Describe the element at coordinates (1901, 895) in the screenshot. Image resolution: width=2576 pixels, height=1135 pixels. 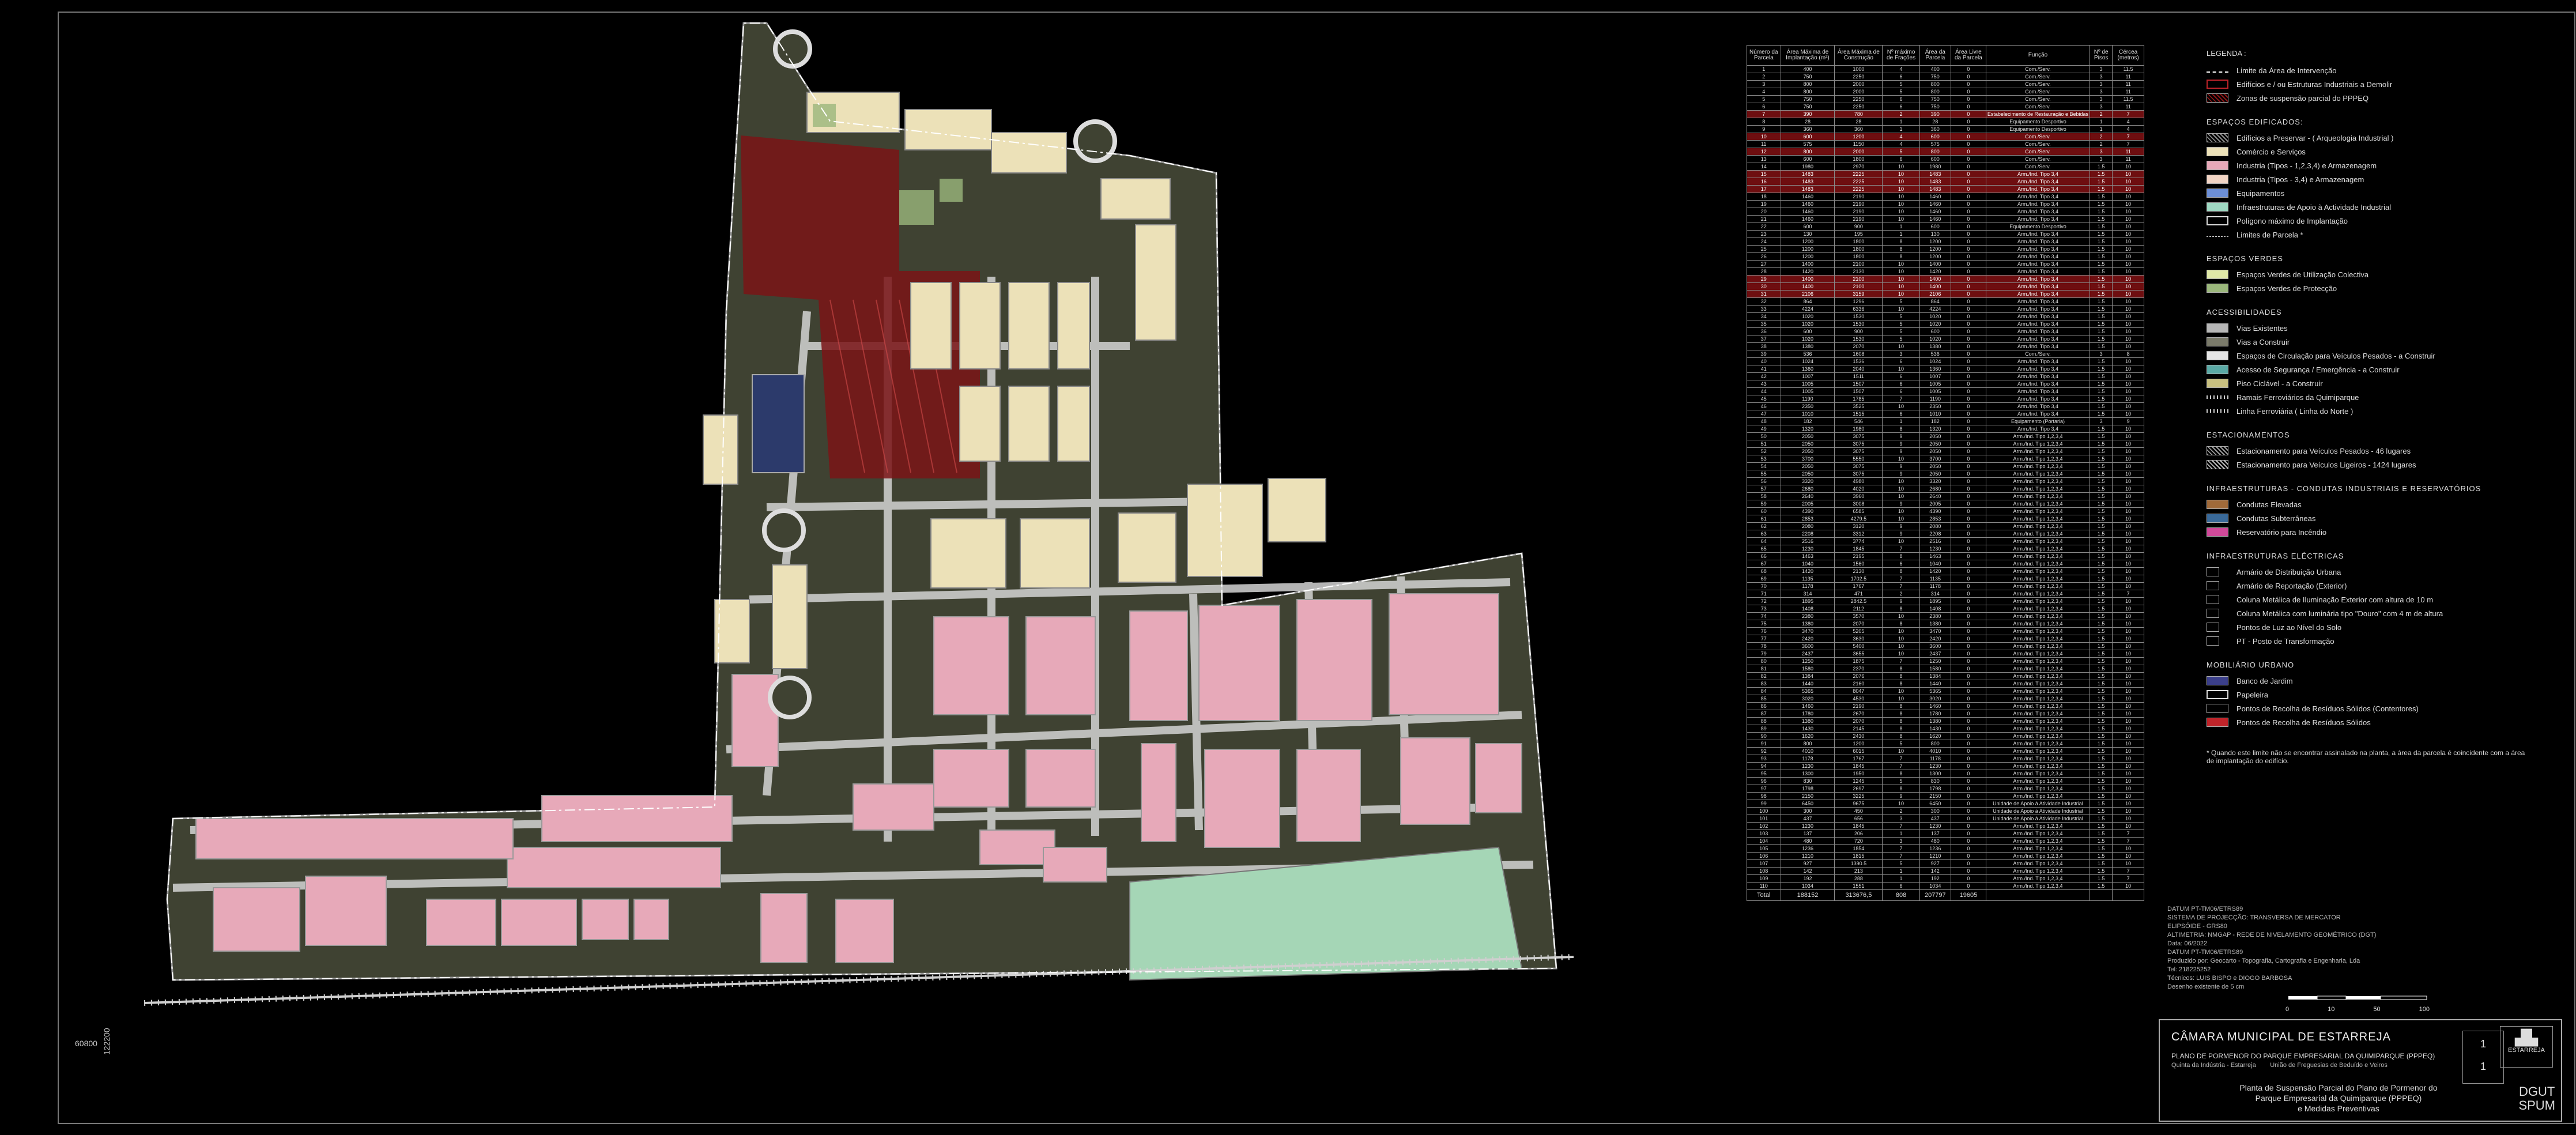
I see `totals-cell: 808` at that location.